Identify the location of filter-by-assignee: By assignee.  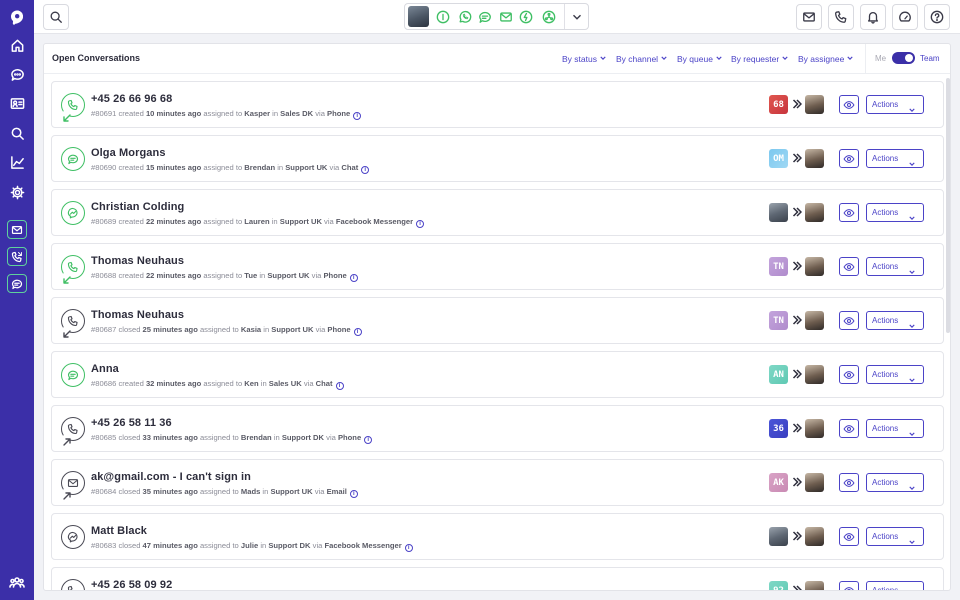
(825, 58).